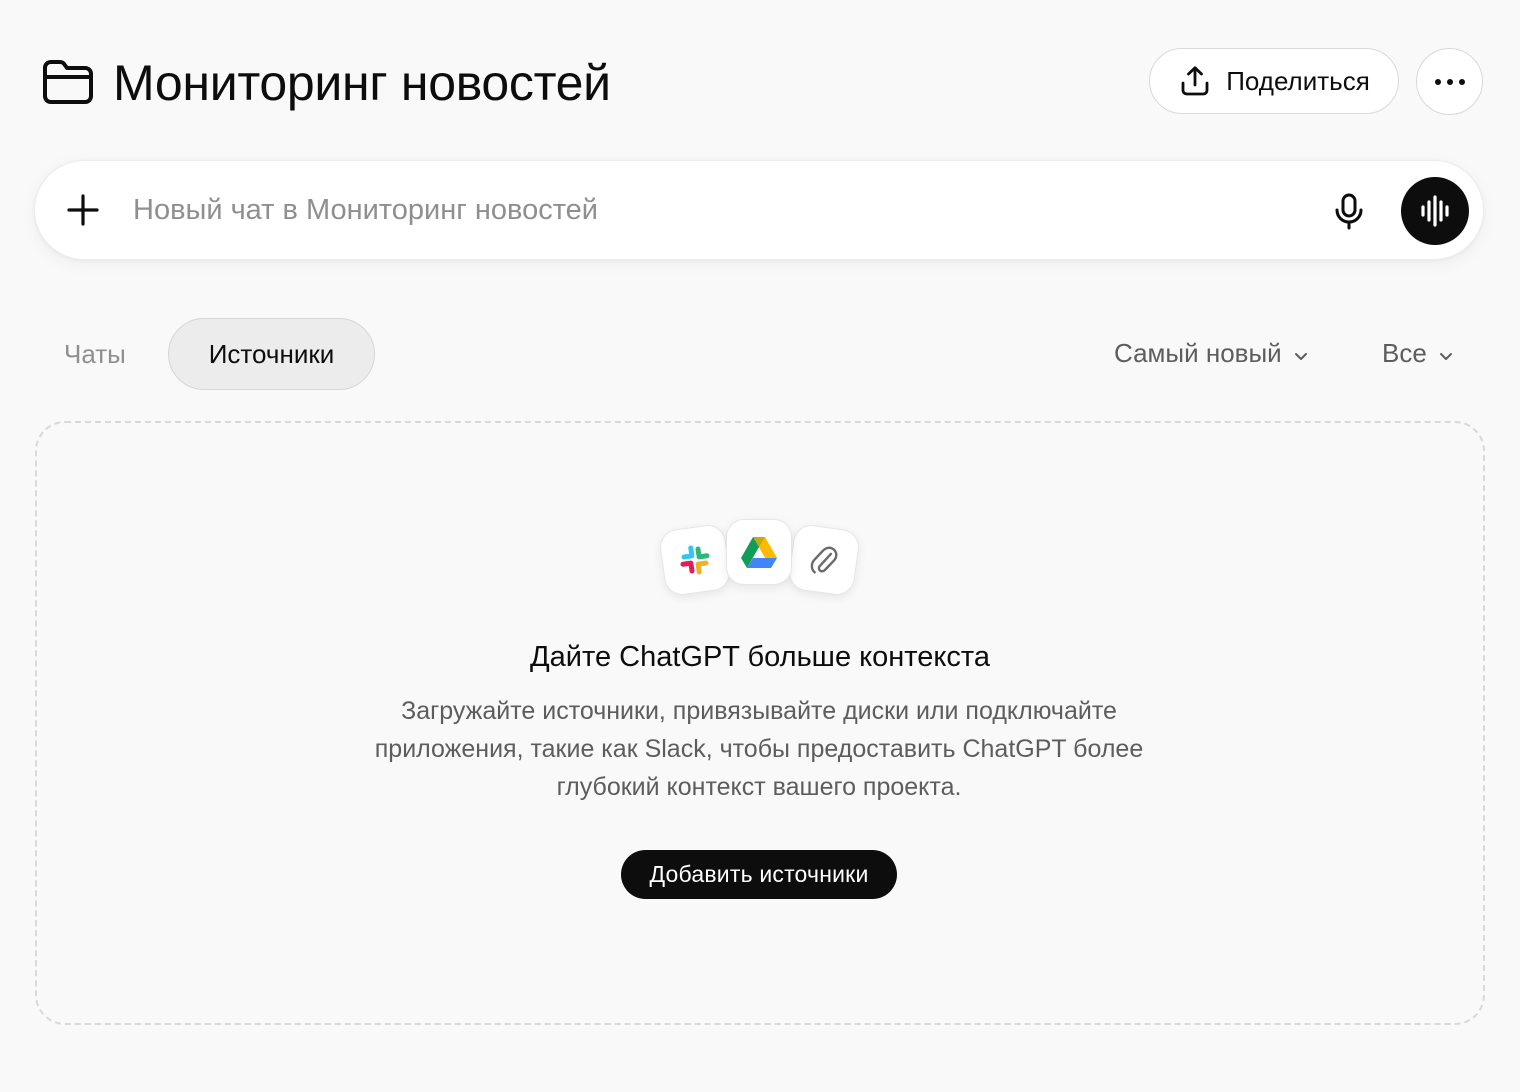 The height and width of the screenshot is (1092, 1520). I want to click on share-button: Поделиться, so click(1274, 81).